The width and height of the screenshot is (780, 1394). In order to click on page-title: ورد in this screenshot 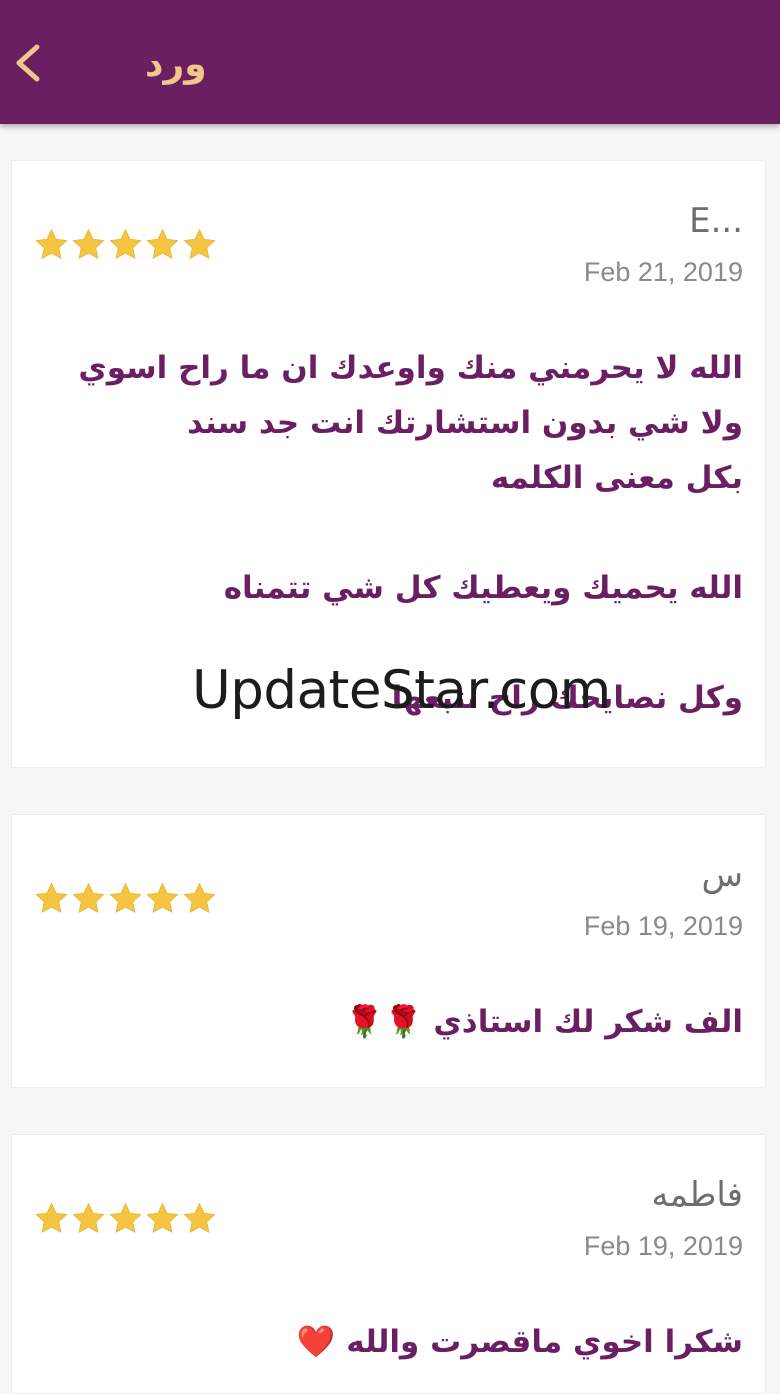, I will do `click(176, 64)`.